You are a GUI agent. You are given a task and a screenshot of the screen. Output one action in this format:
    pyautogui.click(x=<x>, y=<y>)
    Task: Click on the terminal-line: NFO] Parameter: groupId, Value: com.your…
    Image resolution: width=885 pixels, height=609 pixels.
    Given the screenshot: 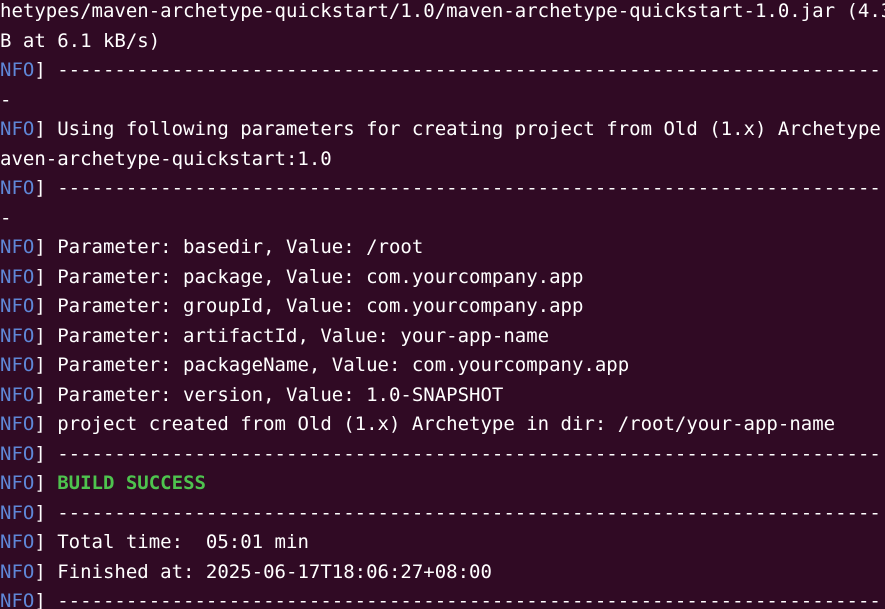 What is the action you would take?
    pyautogui.click(x=442, y=307)
    